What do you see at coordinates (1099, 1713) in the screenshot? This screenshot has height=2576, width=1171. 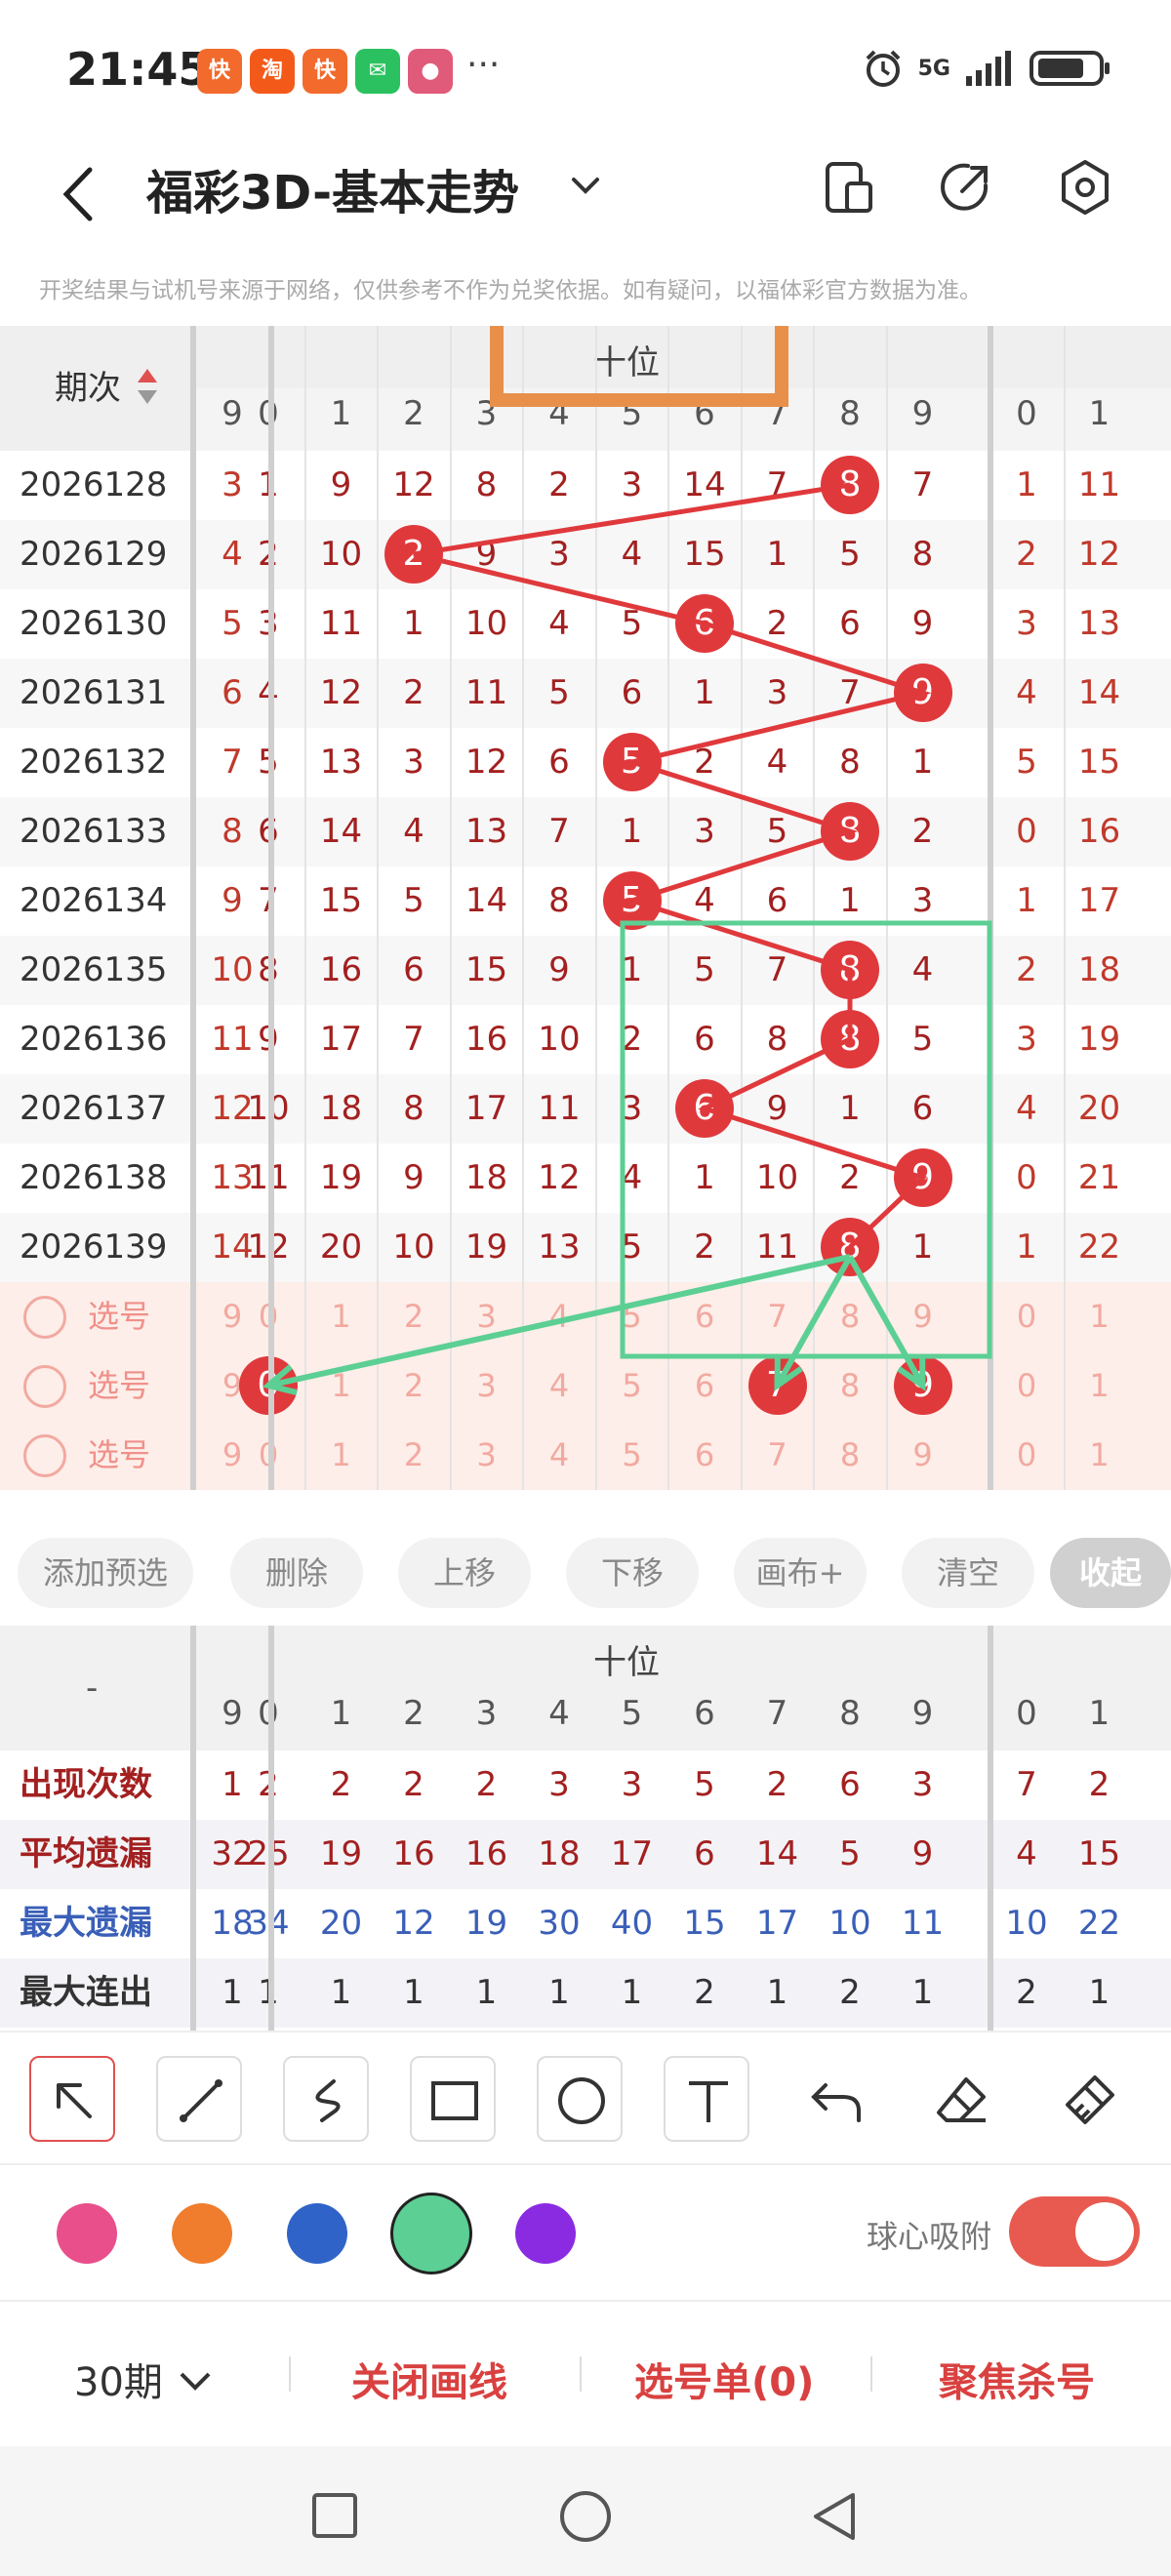 I see `stats-header-next: 1` at bounding box center [1099, 1713].